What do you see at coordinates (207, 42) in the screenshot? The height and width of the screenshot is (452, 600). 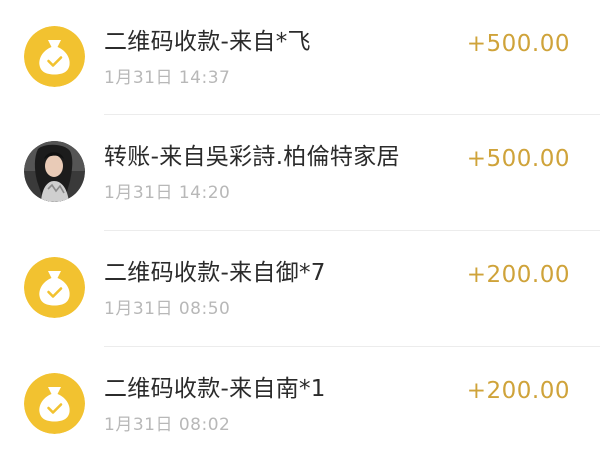 I see `transaction-title: 二维码收款-来自*飞` at bounding box center [207, 42].